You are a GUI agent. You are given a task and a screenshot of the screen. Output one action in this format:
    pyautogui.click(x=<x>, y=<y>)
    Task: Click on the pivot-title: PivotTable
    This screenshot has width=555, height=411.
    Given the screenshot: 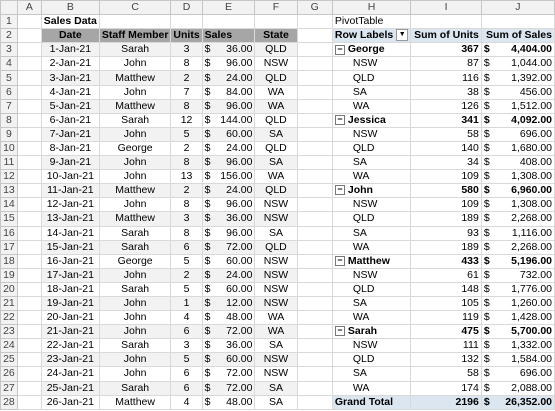 What is the action you would take?
    pyautogui.click(x=372, y=22)
    